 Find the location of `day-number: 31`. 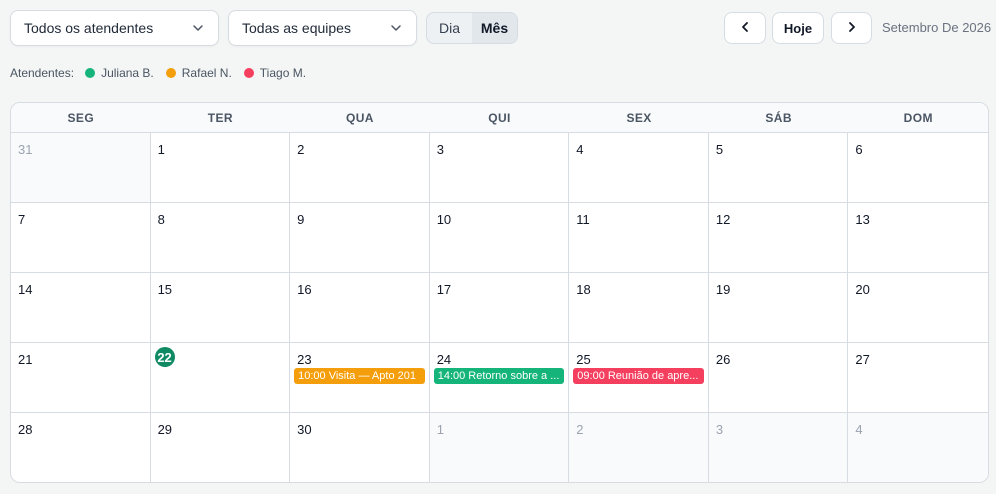

day-number: 31 is located at coordinates (25, 149).